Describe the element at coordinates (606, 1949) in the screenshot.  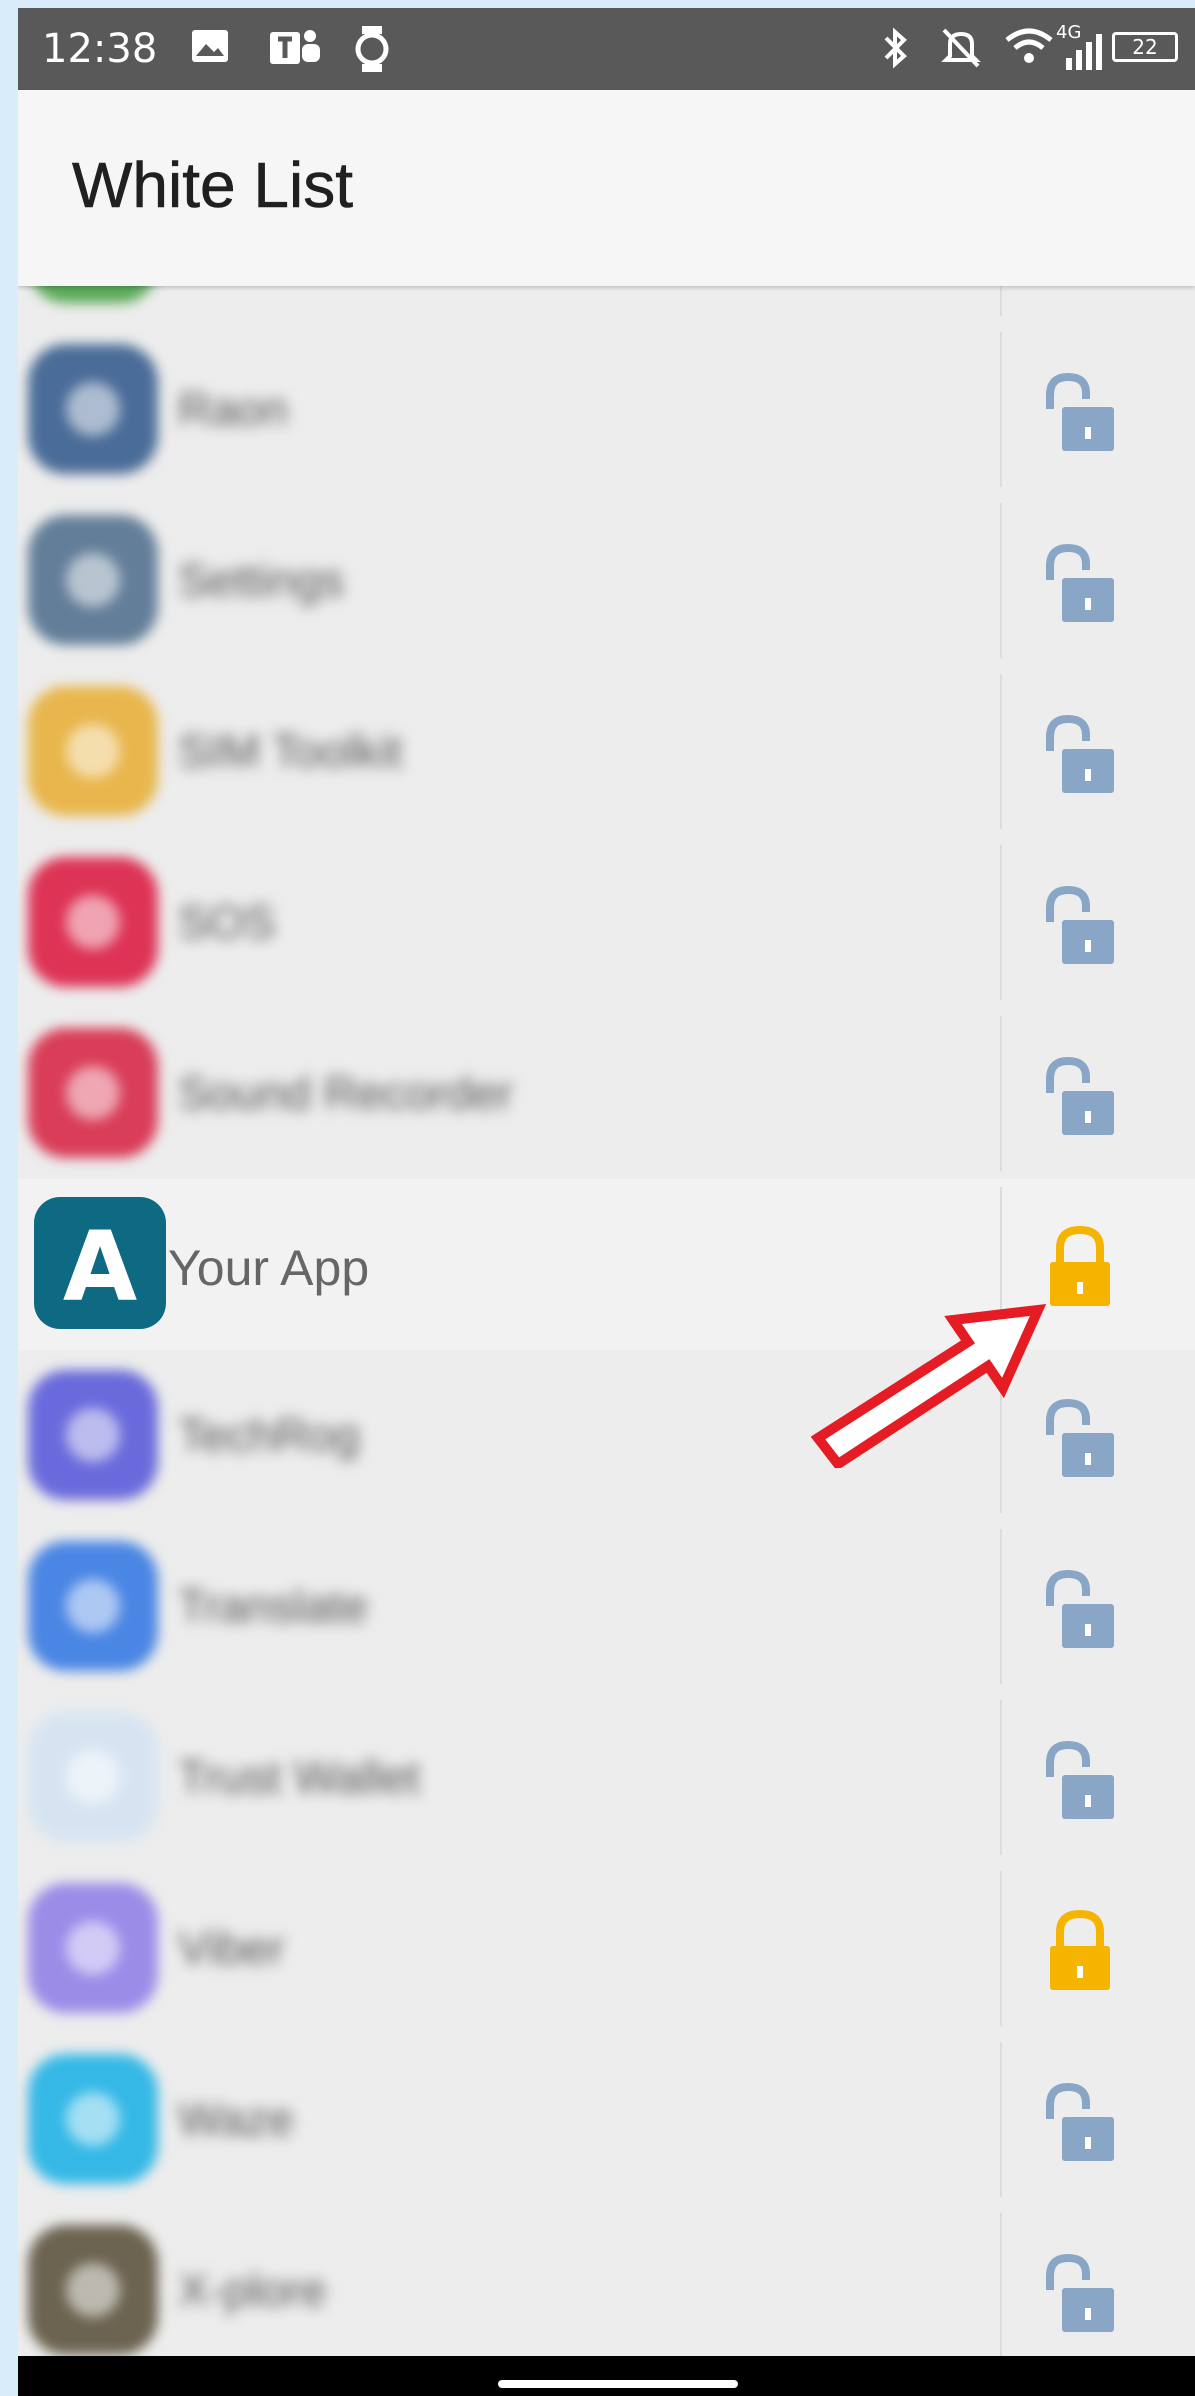
I see `app-row: Viber` at that location.